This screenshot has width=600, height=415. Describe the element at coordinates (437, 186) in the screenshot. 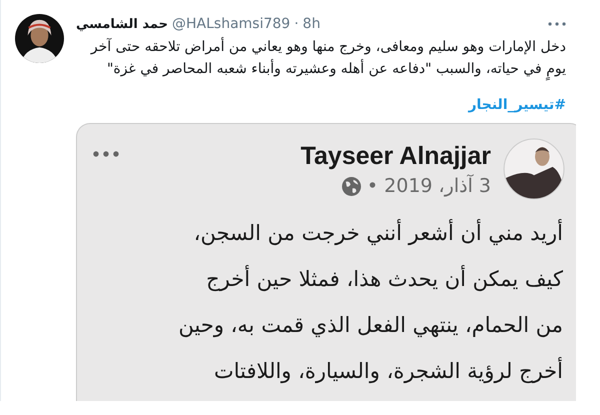

I see `post-date: 3 آذار، 2019` at that location.